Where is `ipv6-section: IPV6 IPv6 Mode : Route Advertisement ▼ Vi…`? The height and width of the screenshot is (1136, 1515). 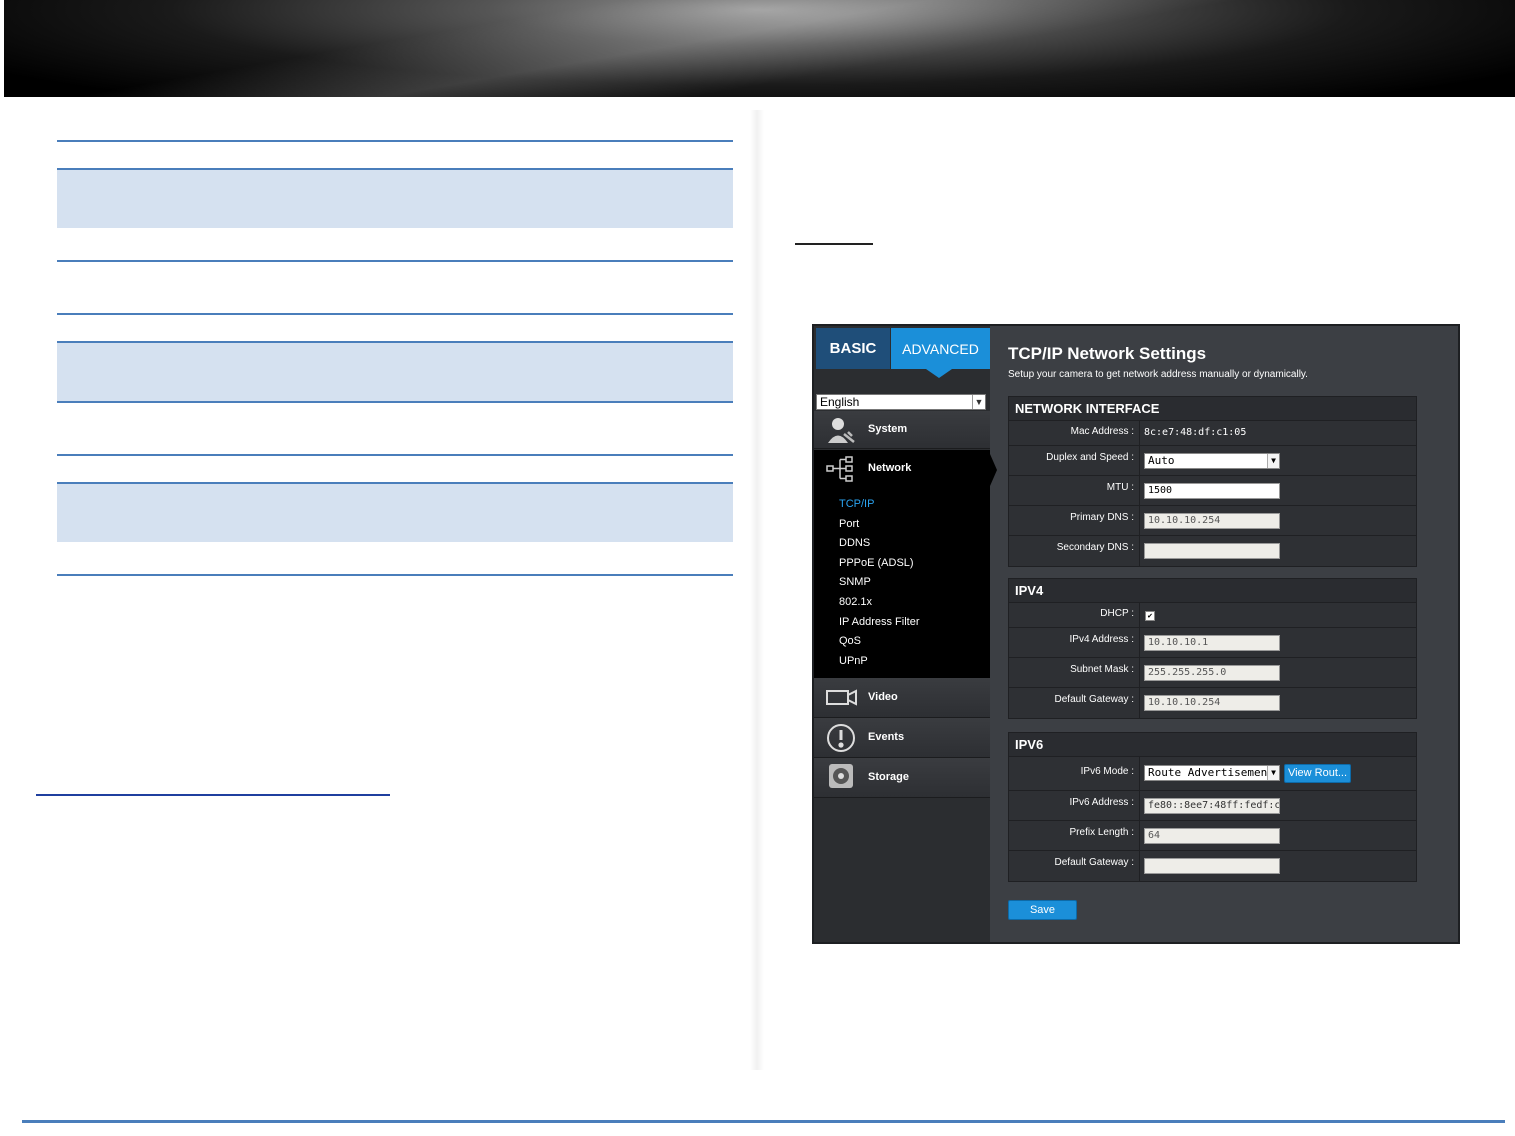
ipv6-section: IPV6 IPv6 Mode : Route Advertisement ▼ Vi… is located at coordinates (1212, 807).